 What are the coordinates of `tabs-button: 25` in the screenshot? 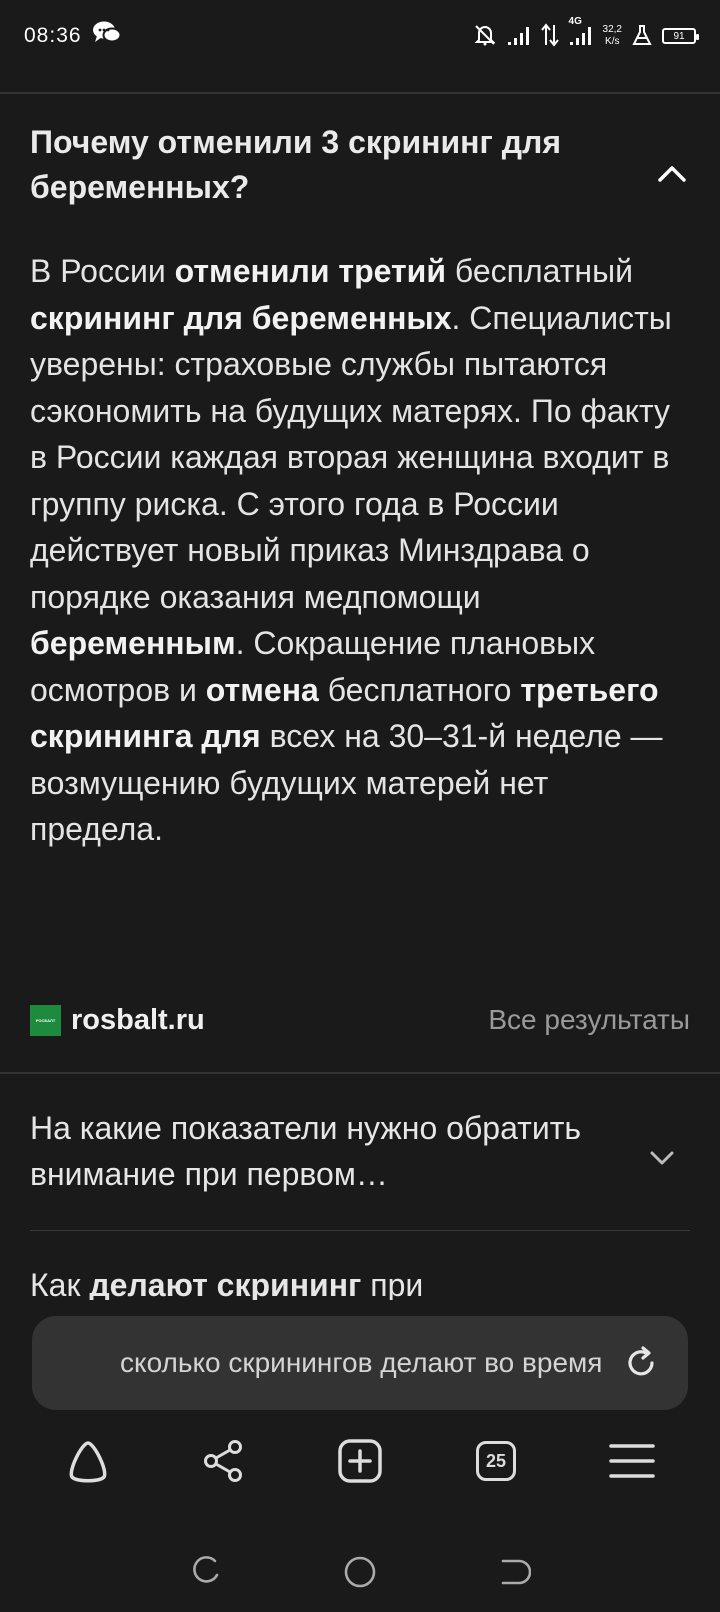 It's located at (496, 1461).